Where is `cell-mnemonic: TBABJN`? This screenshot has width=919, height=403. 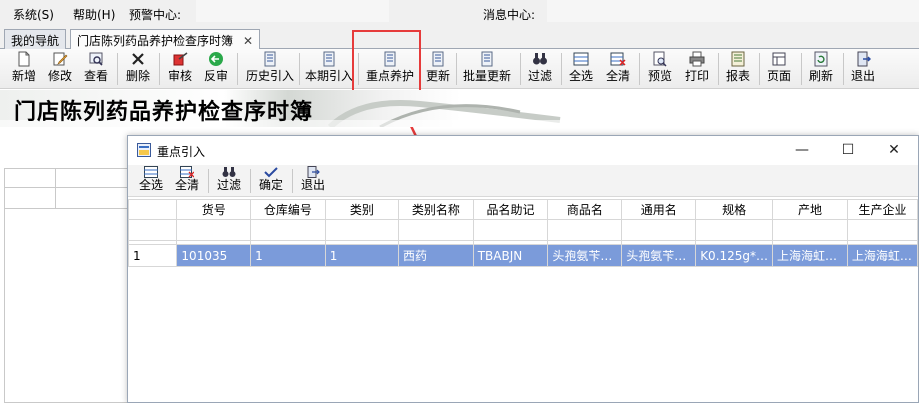
cell-mnemonic: TBABJN is located at coordinates (510, 255).